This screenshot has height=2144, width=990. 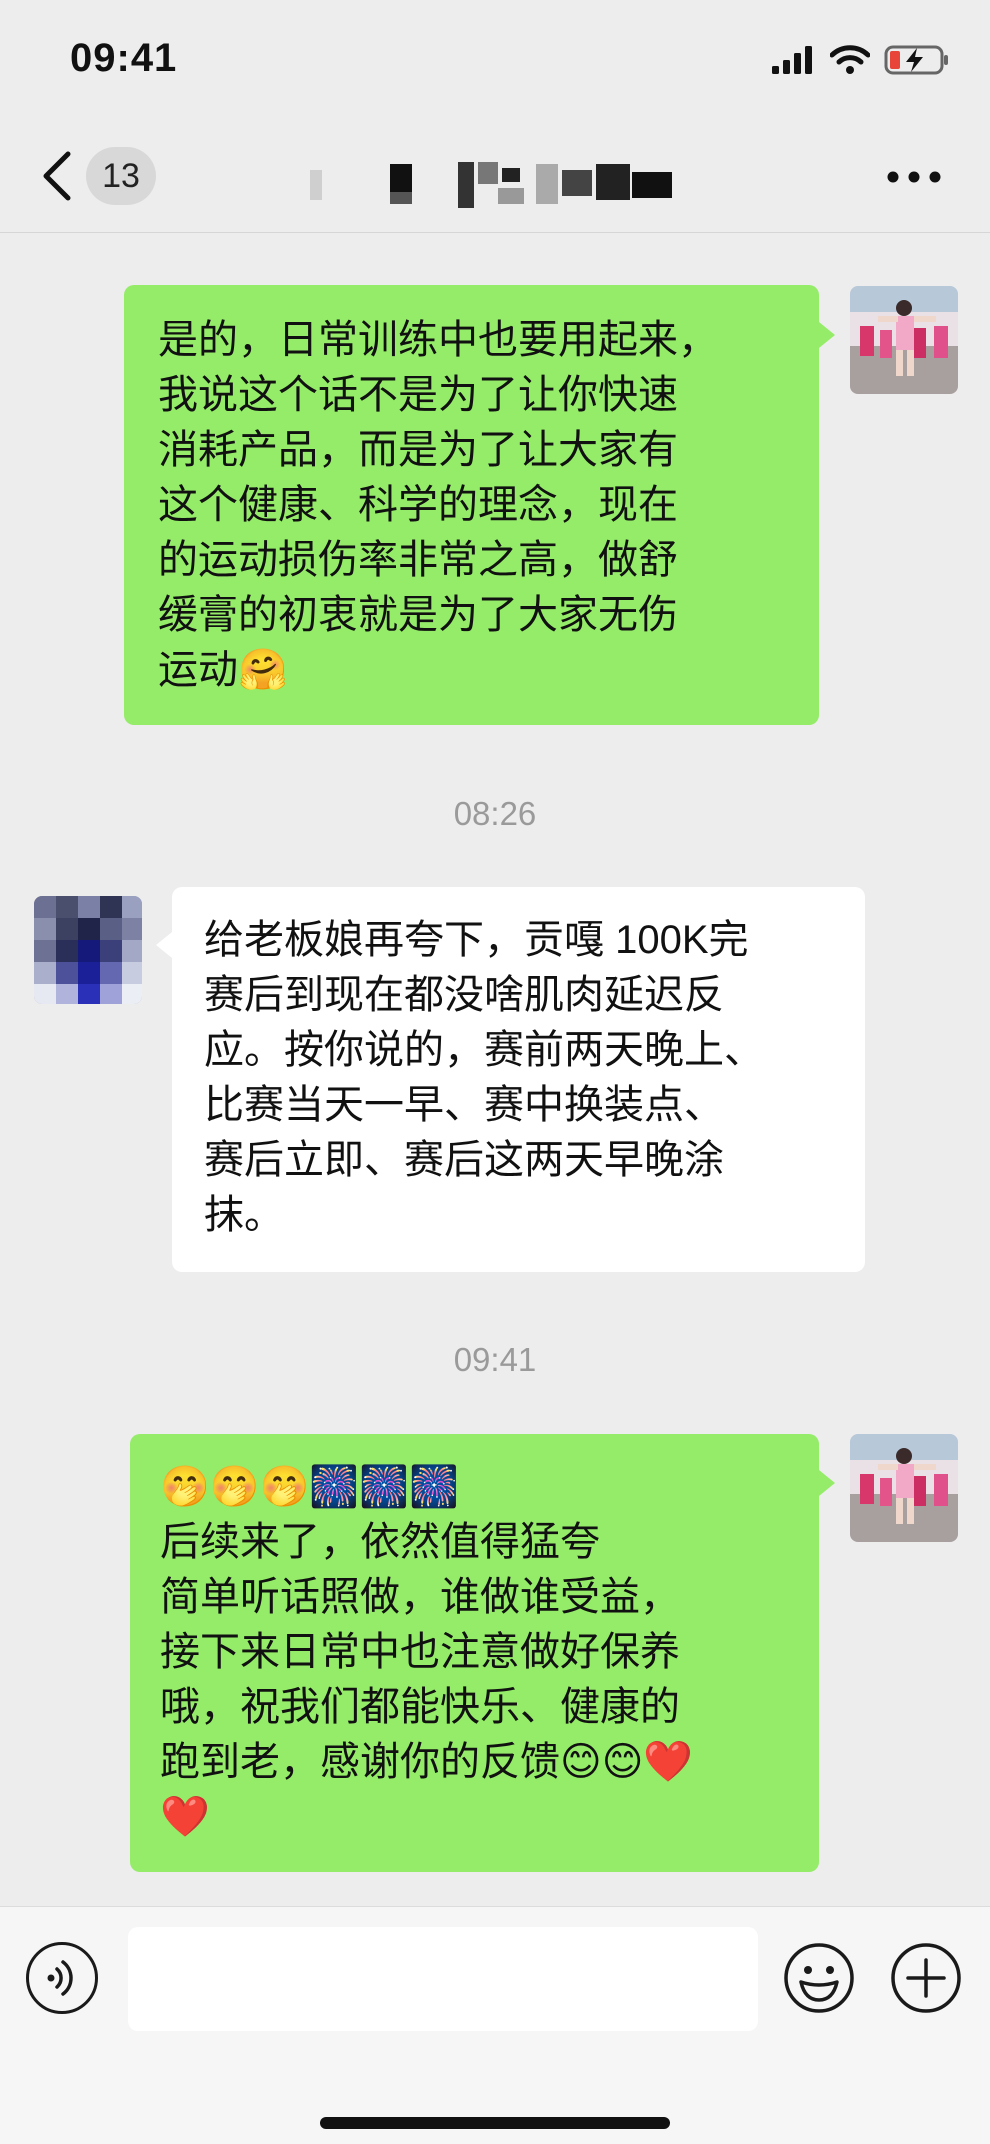 What do you see at coordinates (443, 1979) in the screenshot?
I see `message-input` at bounding box center [443, 1979].